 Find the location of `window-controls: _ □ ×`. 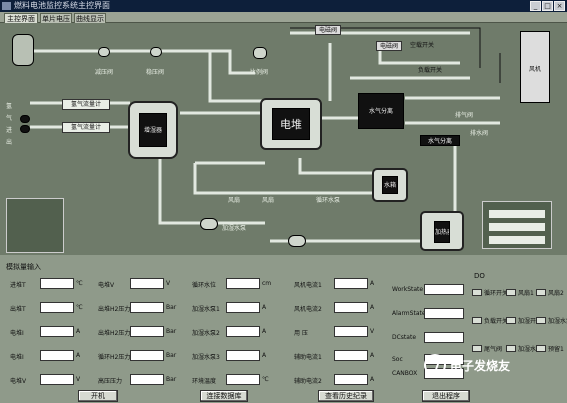

window-controls: _ □ × is located at coordinates (547, 6).